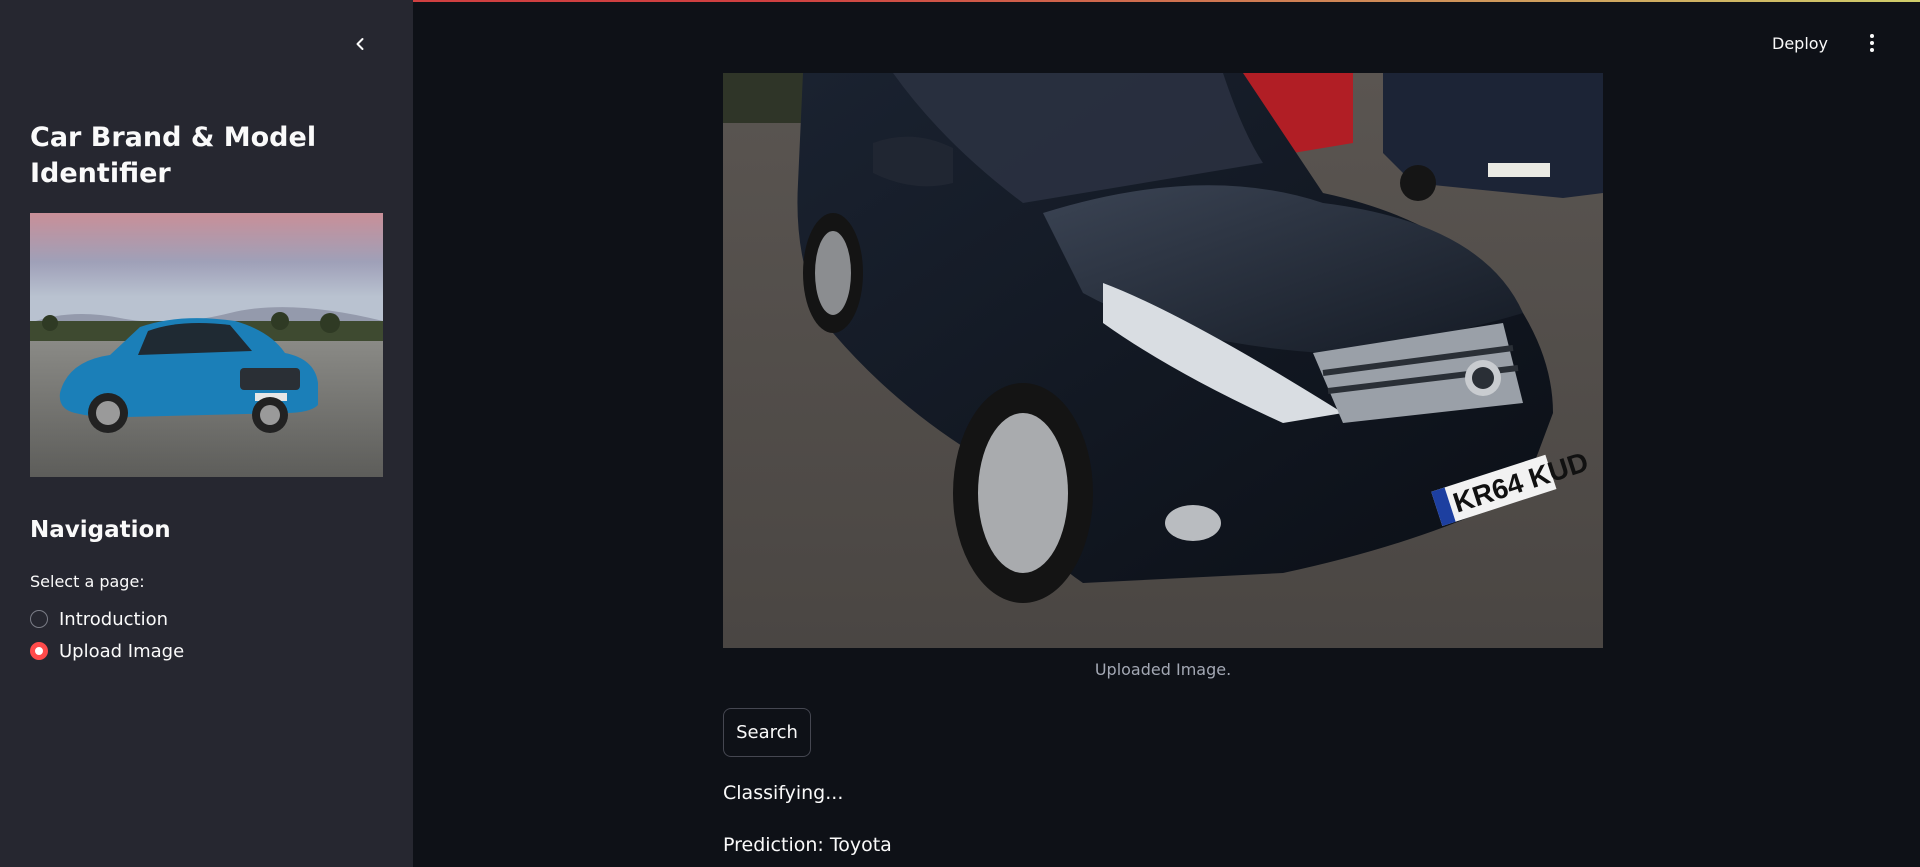 The image size is (1920, 867). Describe the element at coordinates (1872, 36) in the screenshot. I see `vertical-dots-icon` at that location.